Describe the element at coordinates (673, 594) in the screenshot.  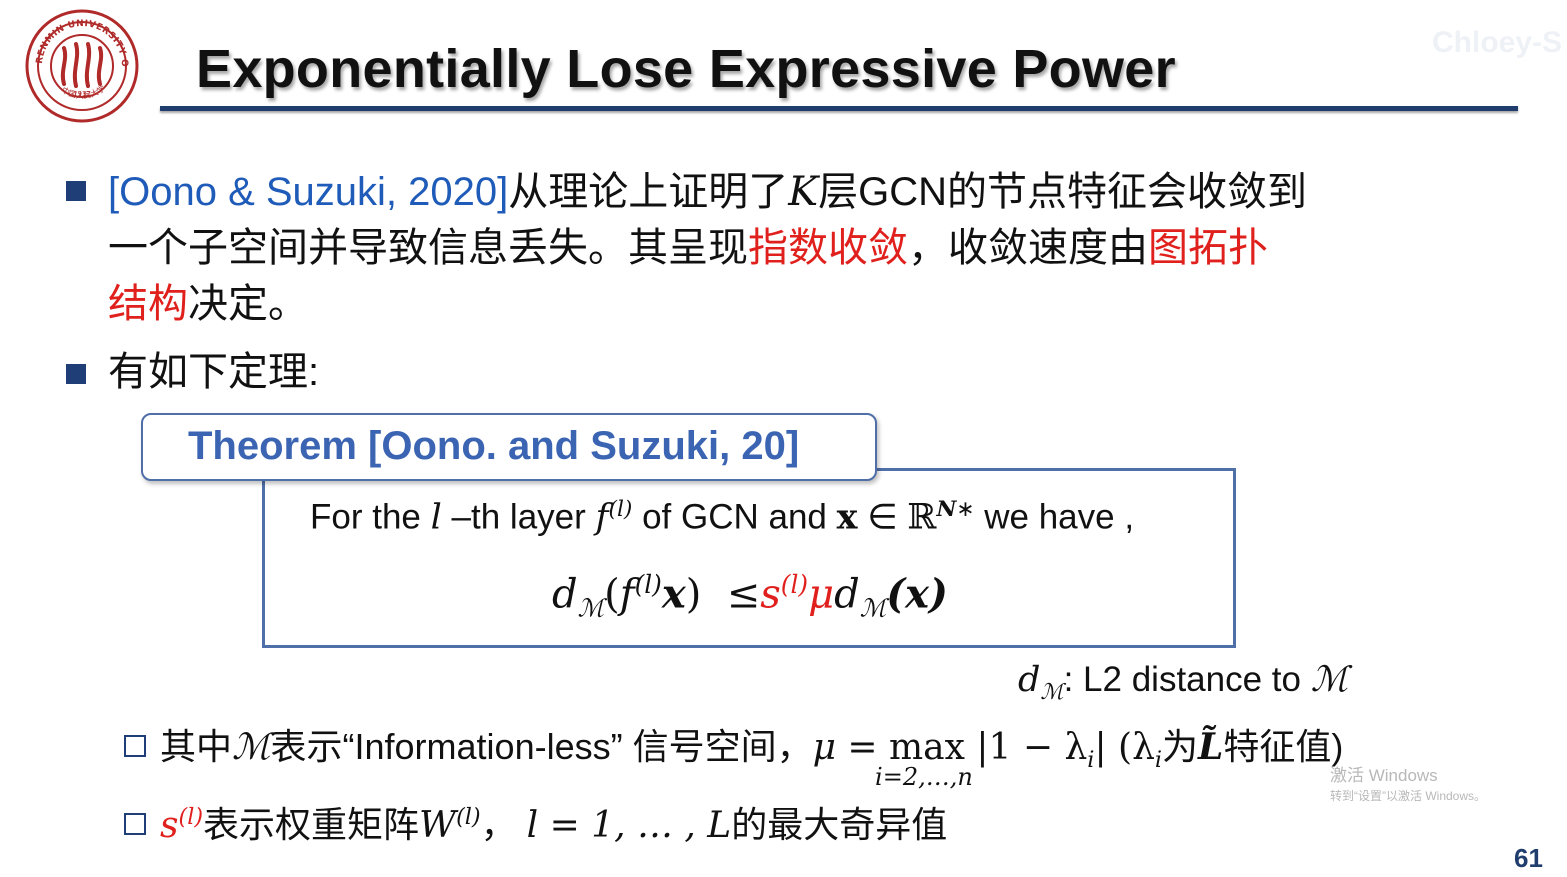
I see `t2-x: x` at that location.